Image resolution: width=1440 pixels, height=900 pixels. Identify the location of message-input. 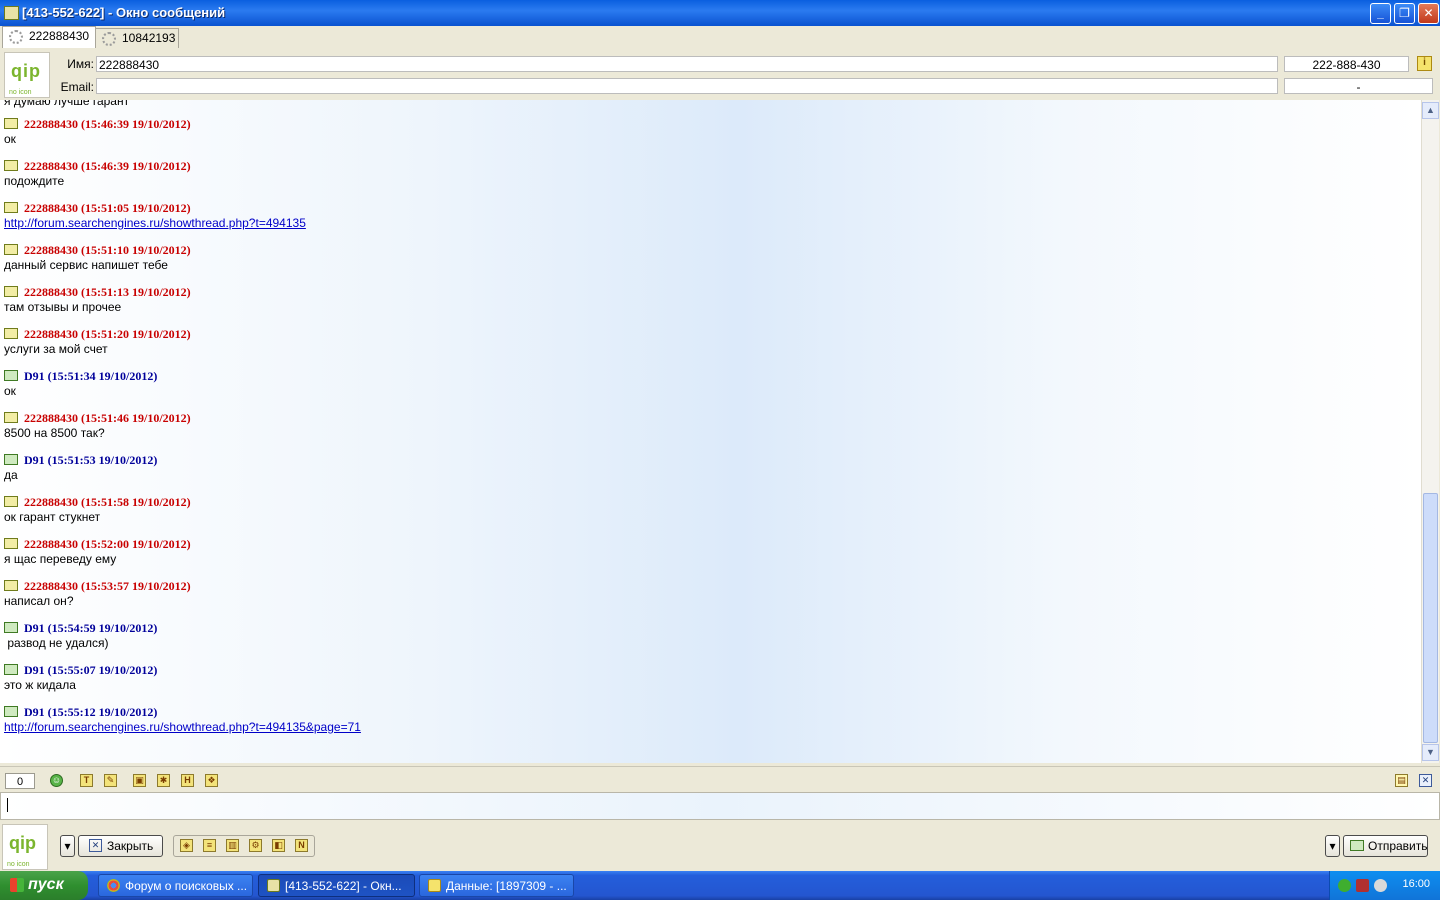
(720, 806).